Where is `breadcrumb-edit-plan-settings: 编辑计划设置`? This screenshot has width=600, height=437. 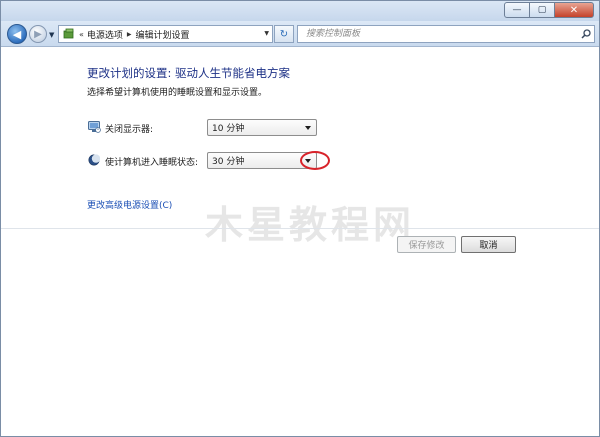
breadcrumb-edit-plan-settings: 编辑计划设置 is located at coordinates (163, 34).